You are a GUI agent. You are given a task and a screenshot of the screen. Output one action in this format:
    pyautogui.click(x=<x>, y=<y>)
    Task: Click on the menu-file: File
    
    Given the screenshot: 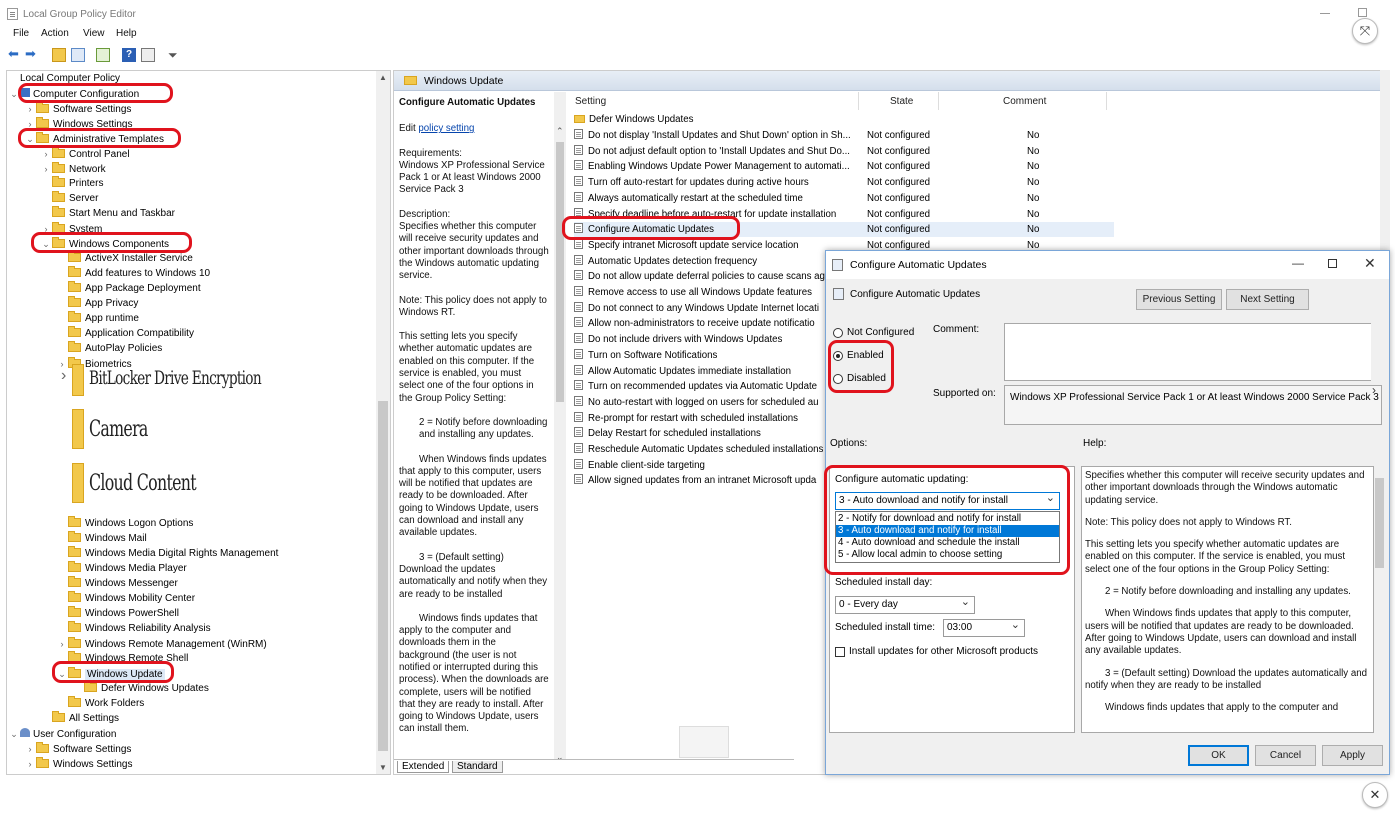 What is the action you would take?
    pyautogui.click(x=21, y=33)
    